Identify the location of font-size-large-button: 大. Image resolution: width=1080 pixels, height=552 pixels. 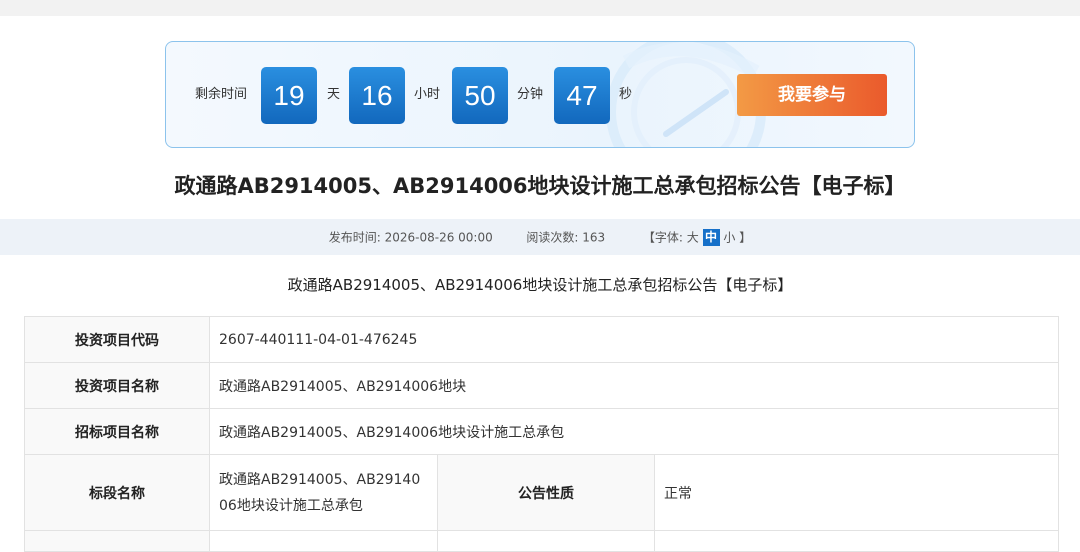
(693, 238).